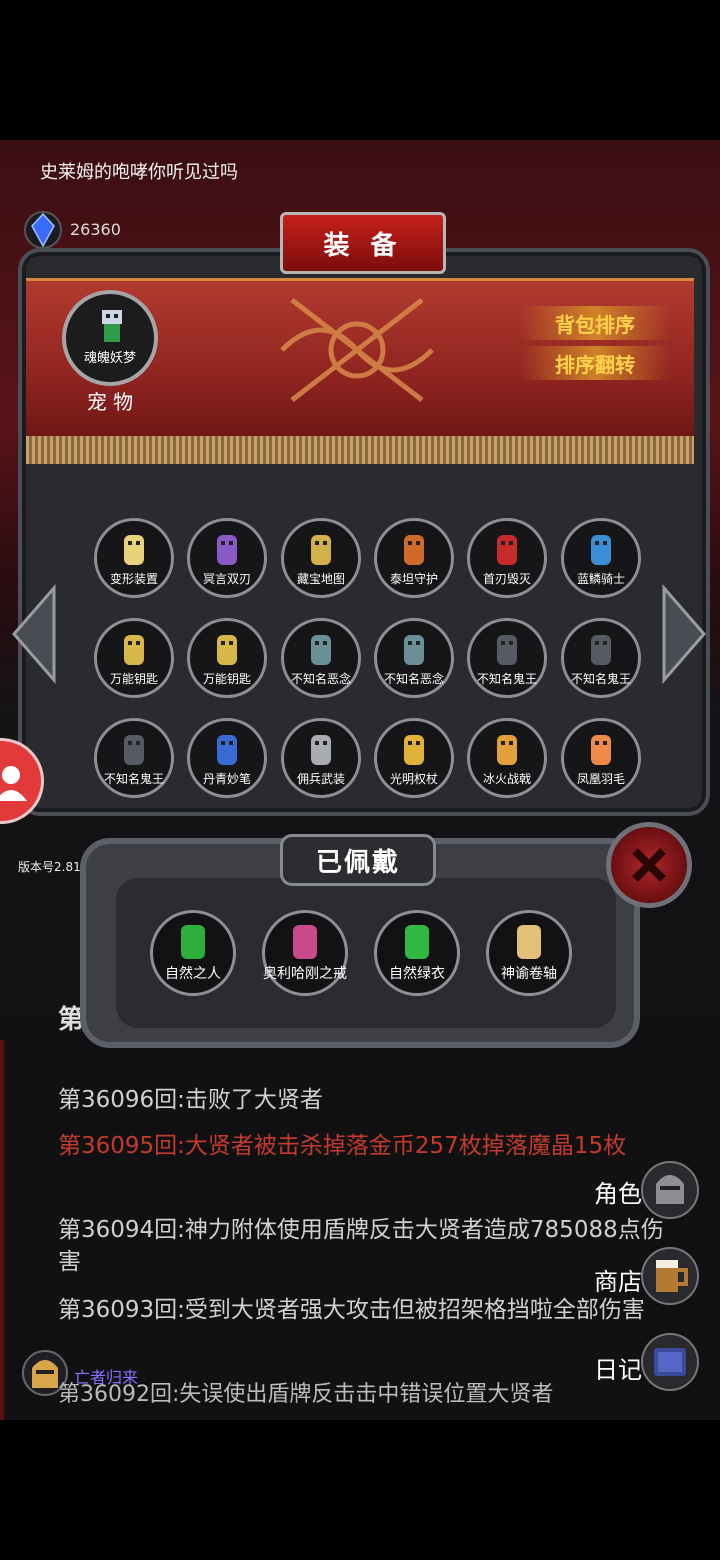  I want to click on worn-item: 神谕卷轴, so click(529, 953).